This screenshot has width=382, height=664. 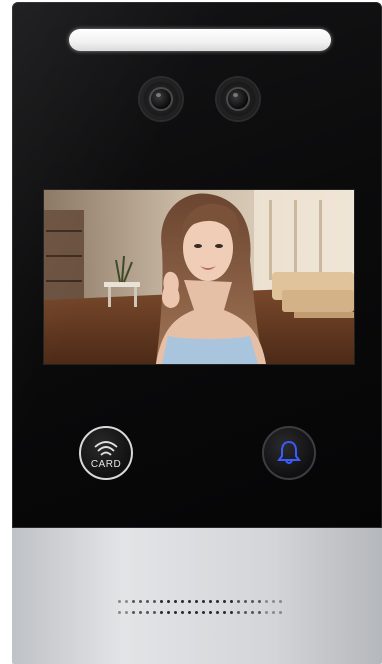 I want to click on card-label: CARD, so click(x=106, y=464).